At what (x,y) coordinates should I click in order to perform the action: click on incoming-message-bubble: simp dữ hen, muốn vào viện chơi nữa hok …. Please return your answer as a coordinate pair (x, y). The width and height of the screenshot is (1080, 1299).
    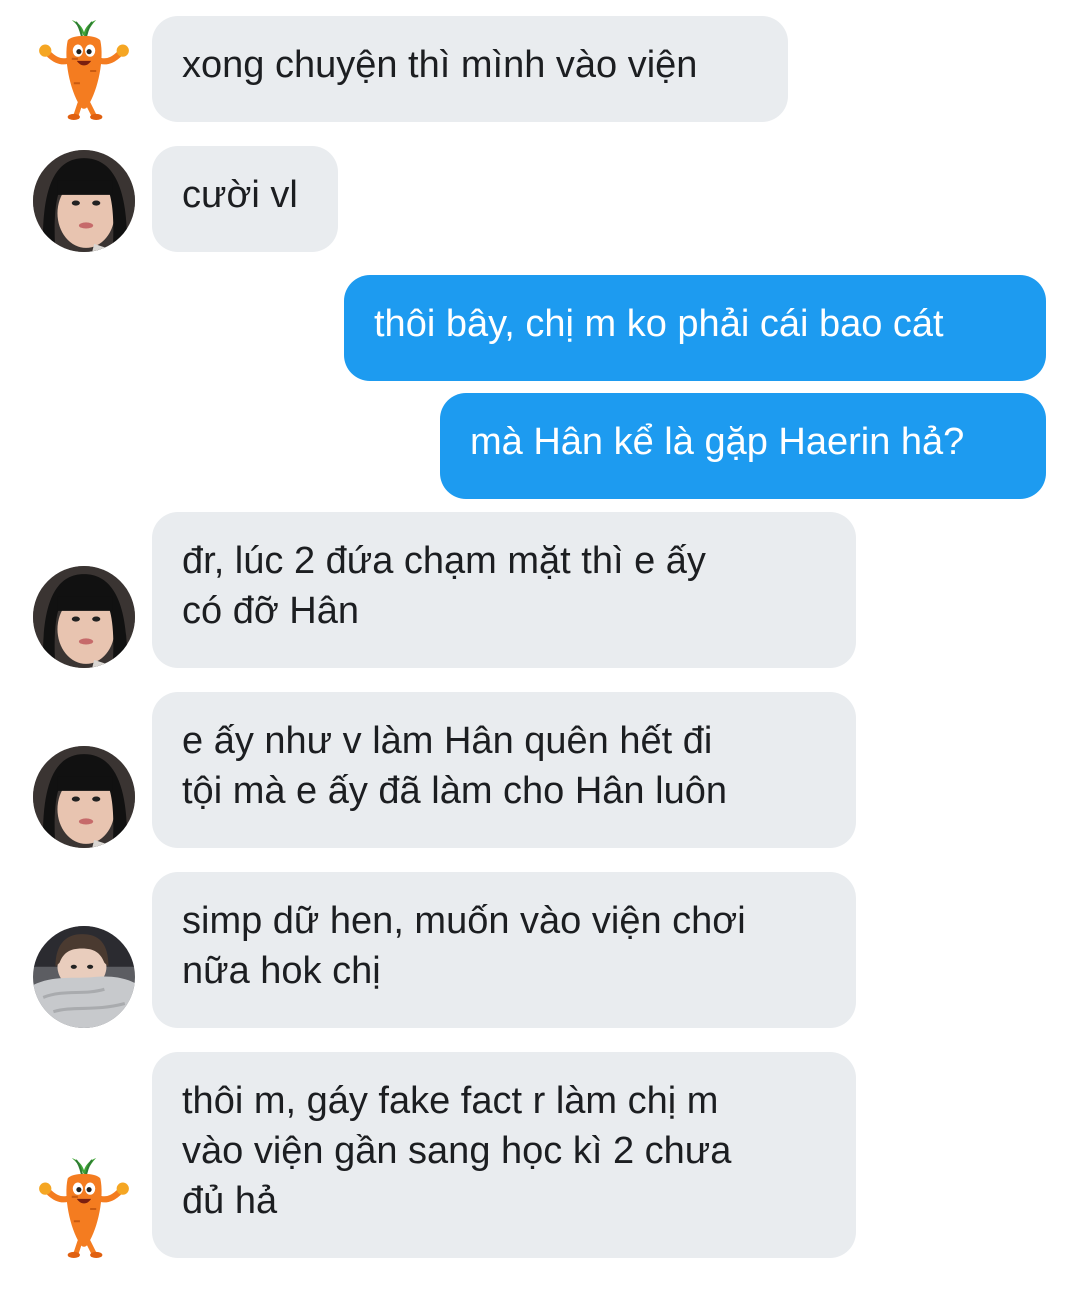
    Looking at the image, I should click on (504, 950).